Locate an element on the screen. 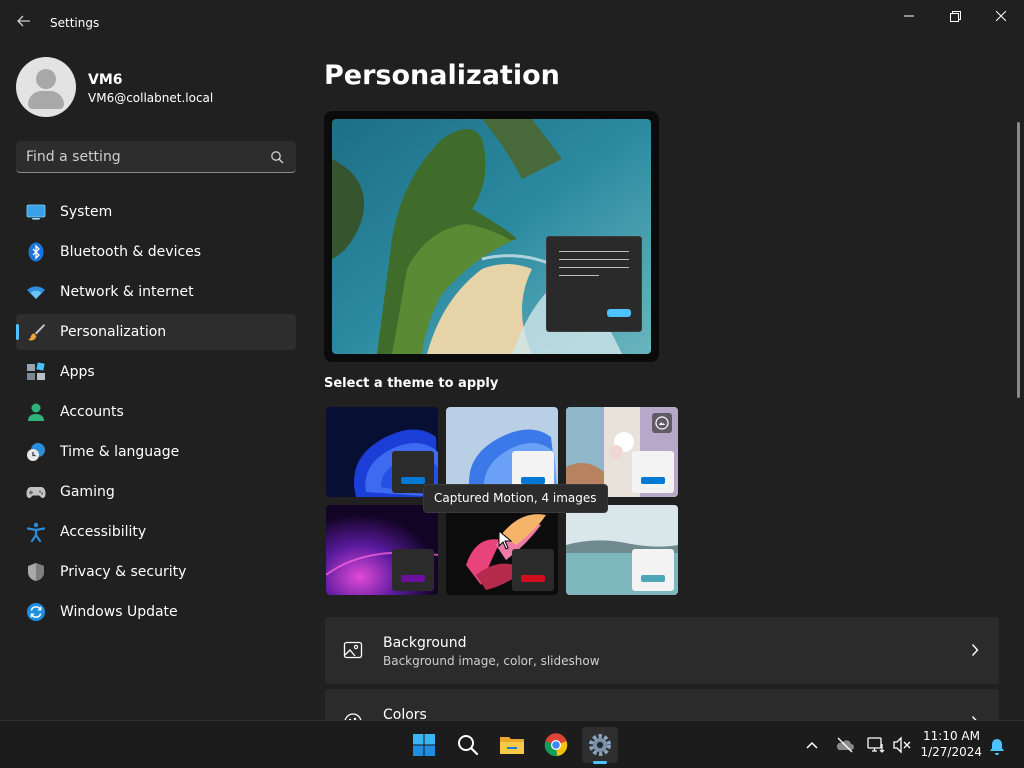 Image resolution: width=1024 pixels, height=768 pixels. chevron-right-icon is located at coordinates (975, 650).